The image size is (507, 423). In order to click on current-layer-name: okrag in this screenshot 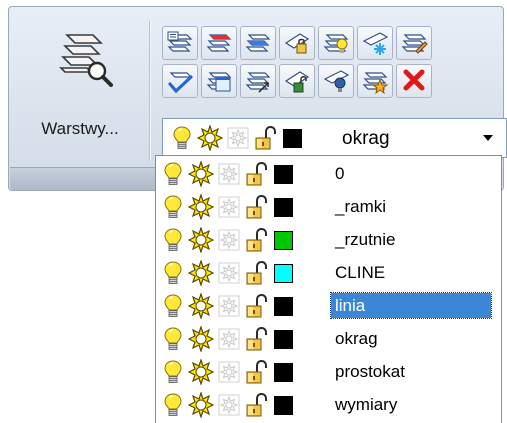, I will do `click(366, 138)`.